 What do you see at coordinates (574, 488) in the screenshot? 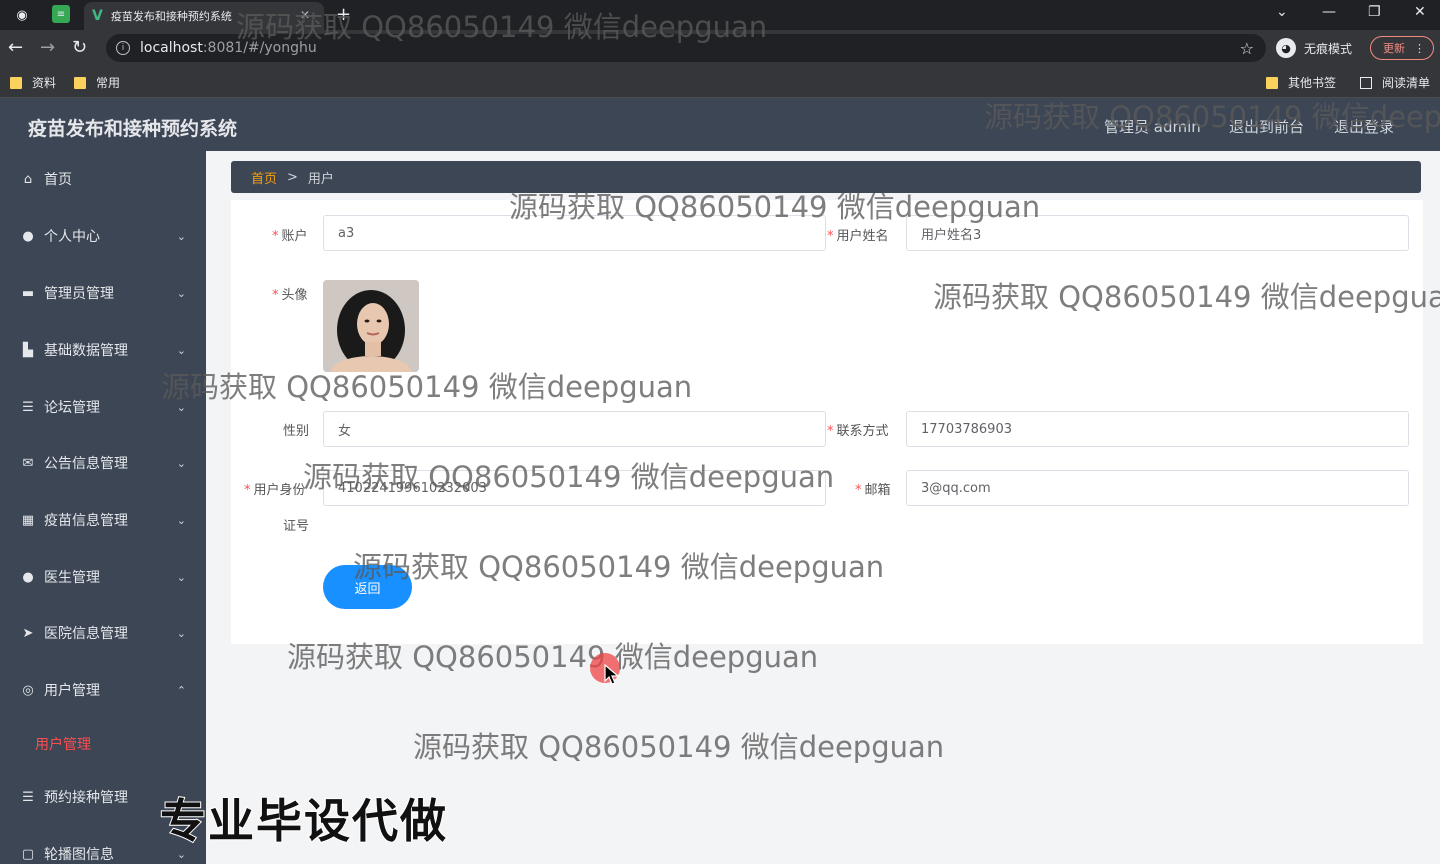
I see `idcard-field: 410224199610232003` at bounding box center [574, 488].